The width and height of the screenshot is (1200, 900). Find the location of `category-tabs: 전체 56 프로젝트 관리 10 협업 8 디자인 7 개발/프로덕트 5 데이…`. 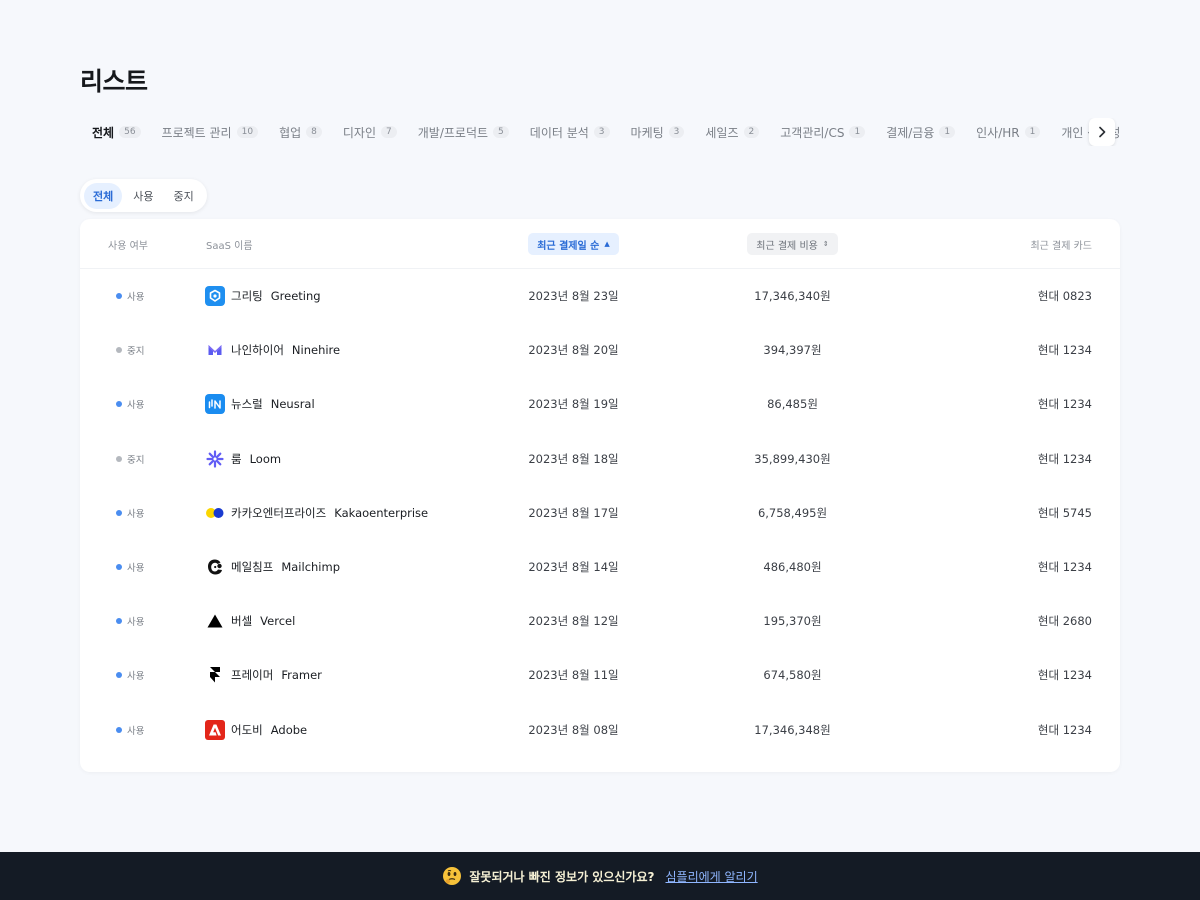

category-tabs: 전체 56 프로젝트 관리 10 협업 8 디자인 7 개발/프로덕트 5 데이… is located at coordinates (600, 132).